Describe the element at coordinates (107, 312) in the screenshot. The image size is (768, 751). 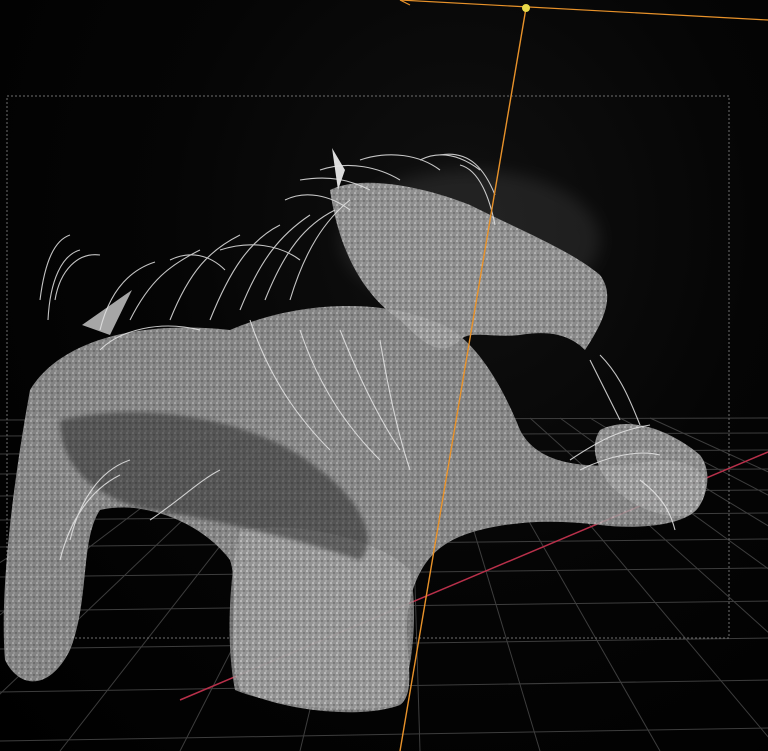
I see `creature-ear` at that location.